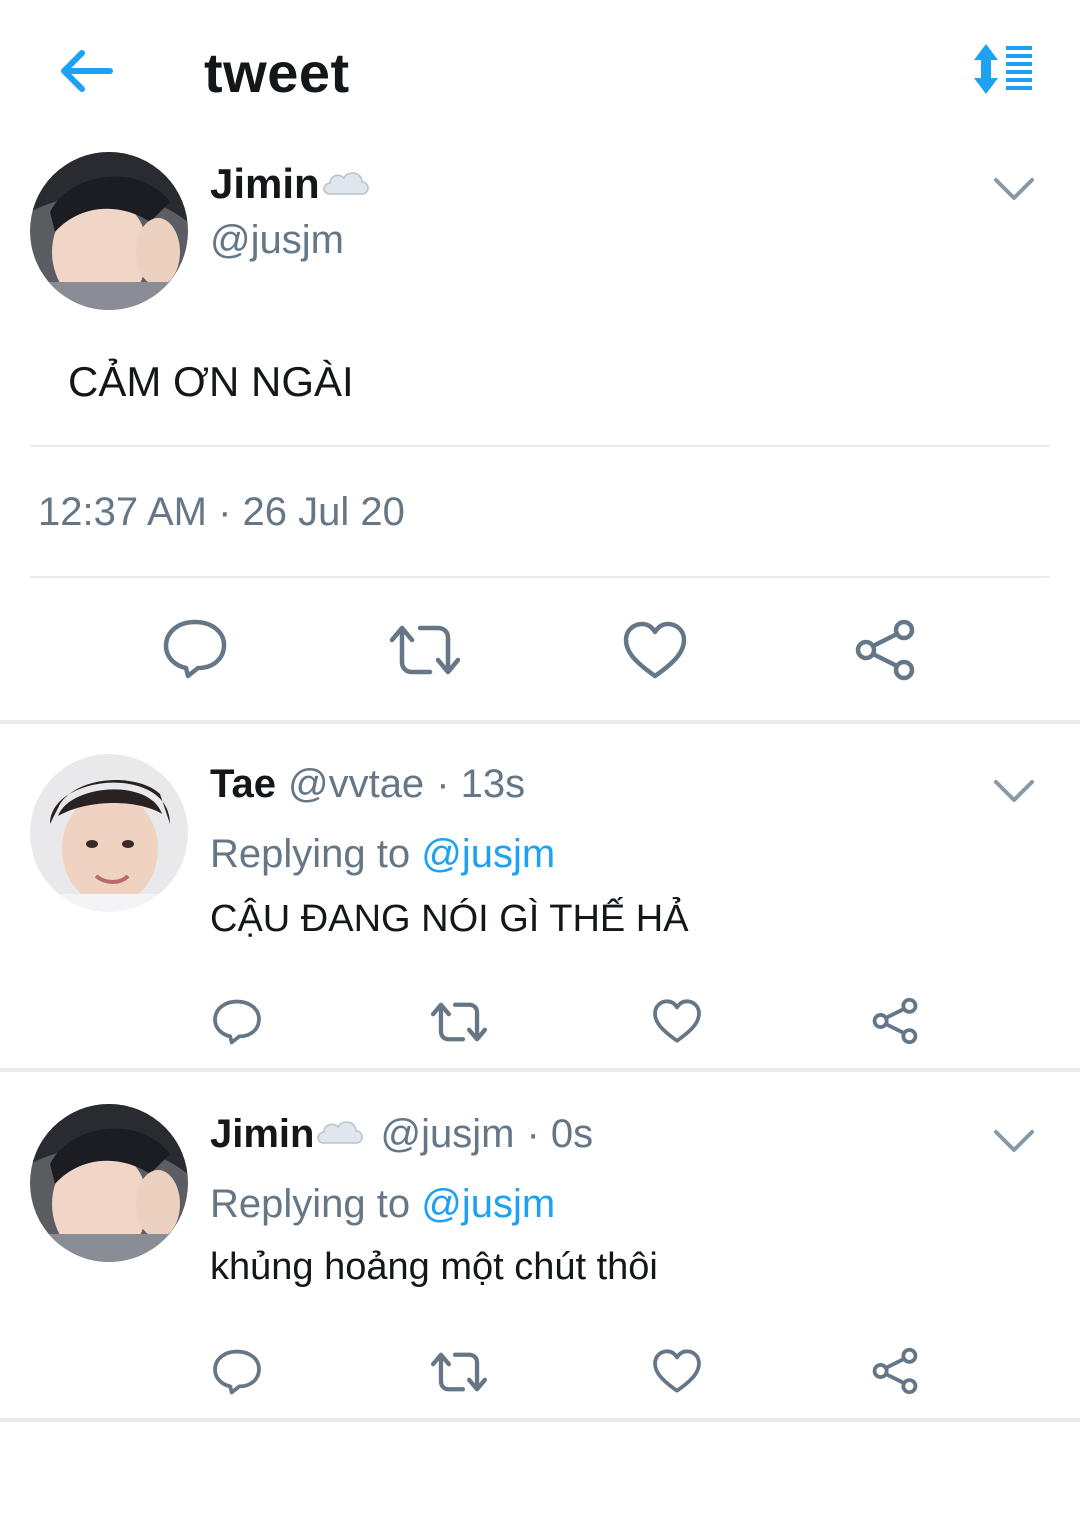  I want to click on sort-list-icon, so click(1002, 69).